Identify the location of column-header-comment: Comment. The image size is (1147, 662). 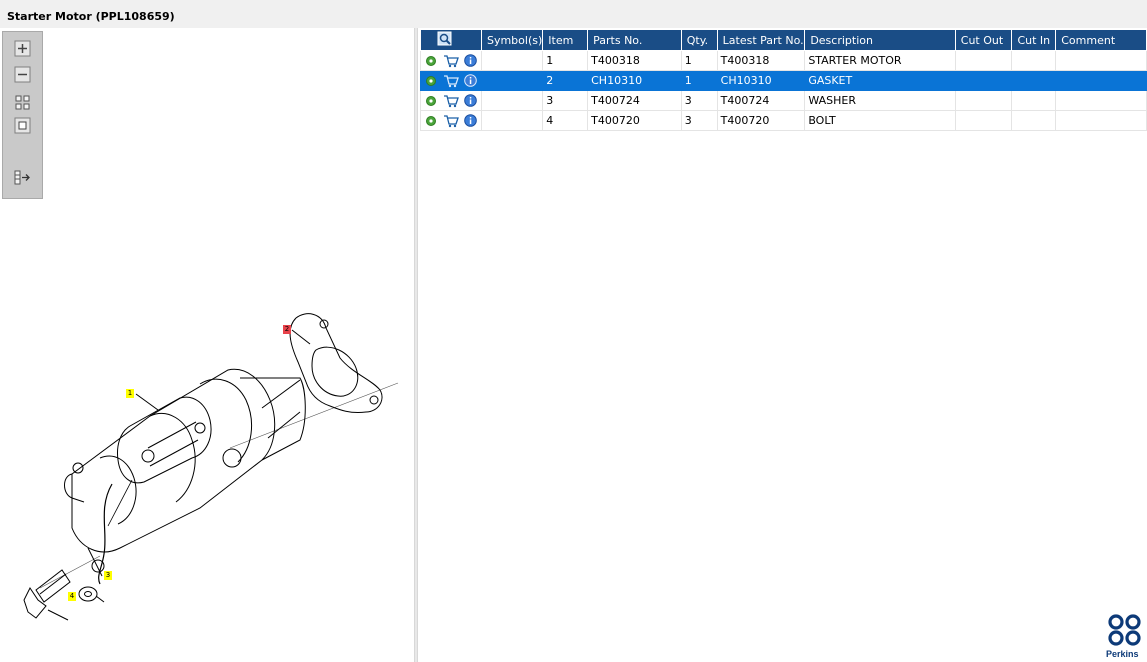
(1101, 40).